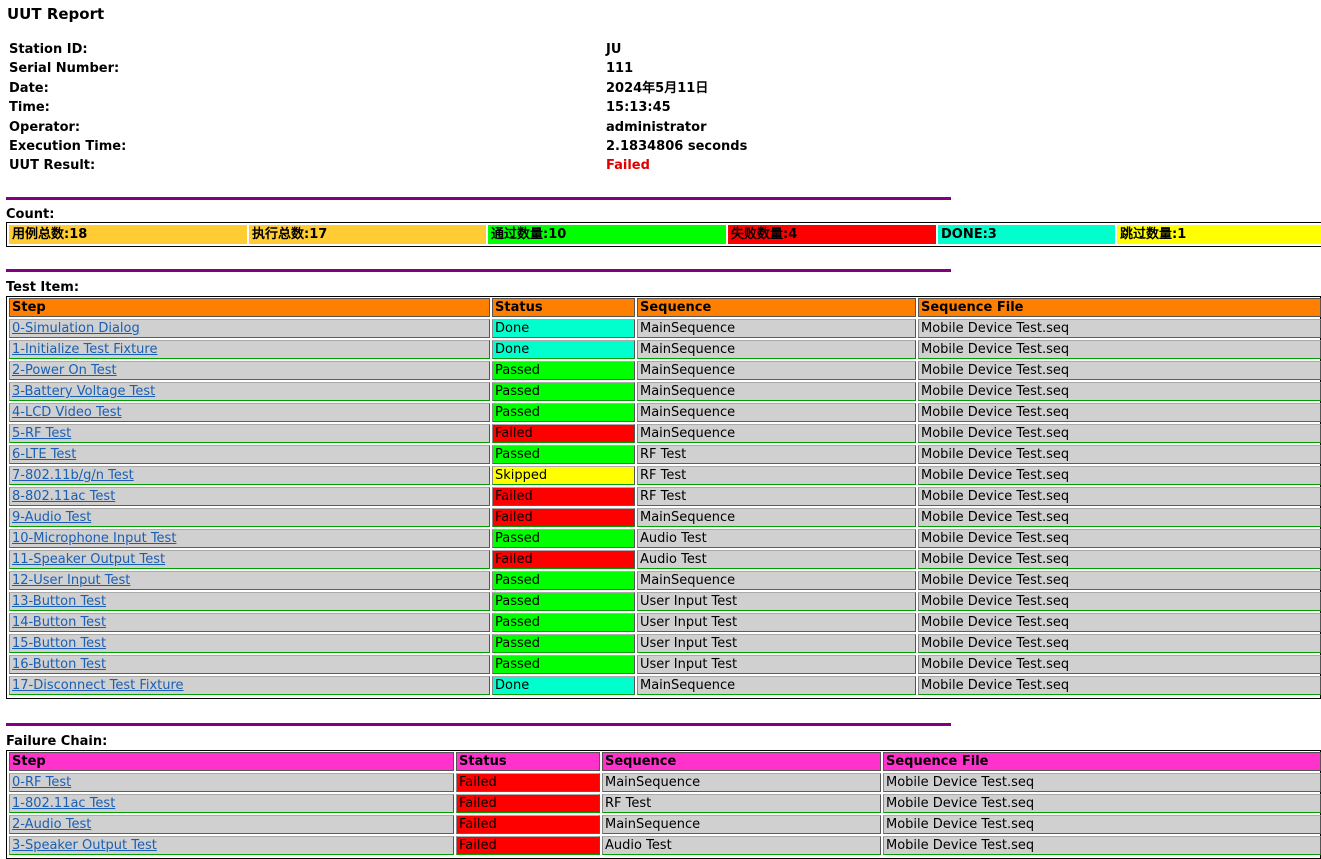 This screenshot has width=1321, height=859. Describe the element at coordinates (63, 496) in the screenshot. I see `step-link: 8-802.11ac Test` at that location.